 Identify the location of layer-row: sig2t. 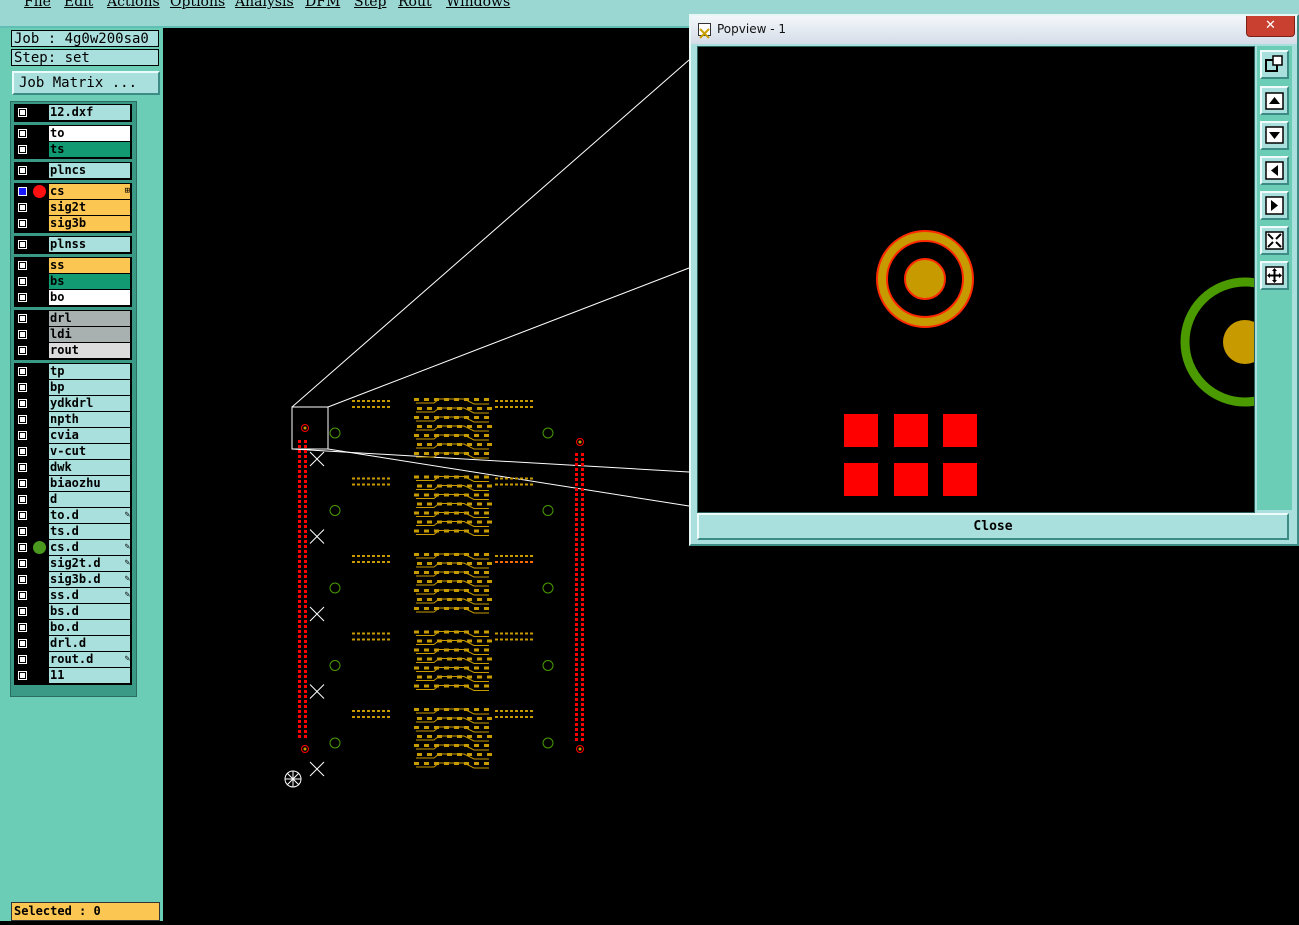
(73, 207).